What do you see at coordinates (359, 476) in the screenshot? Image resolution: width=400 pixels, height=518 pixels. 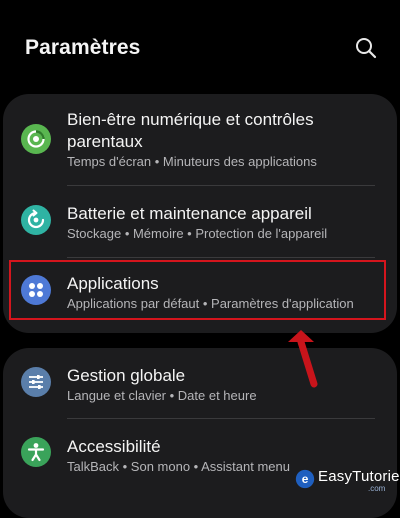 I see `watermark-brand: EasyTutoriel` at bounding box center [359, 476].